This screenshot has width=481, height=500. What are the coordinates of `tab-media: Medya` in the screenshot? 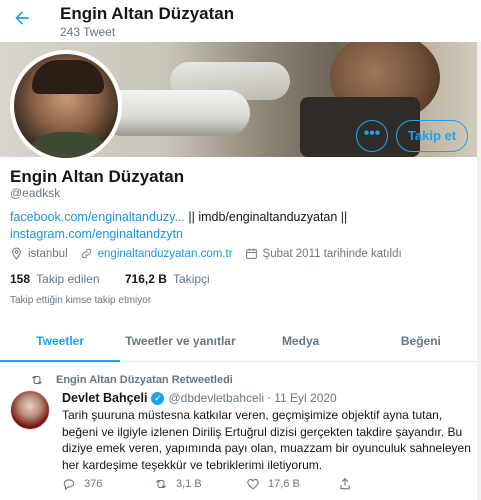 It's located at (301, 341).